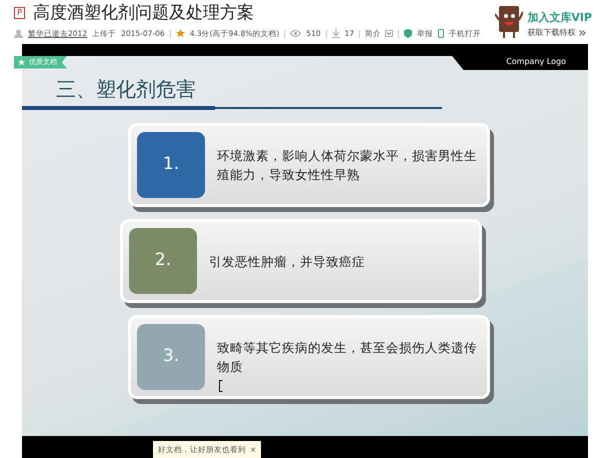  What do you see at coordinates (389, 34) in the screenshot?
I see `caret-icon` at bounding box center [389, 34].